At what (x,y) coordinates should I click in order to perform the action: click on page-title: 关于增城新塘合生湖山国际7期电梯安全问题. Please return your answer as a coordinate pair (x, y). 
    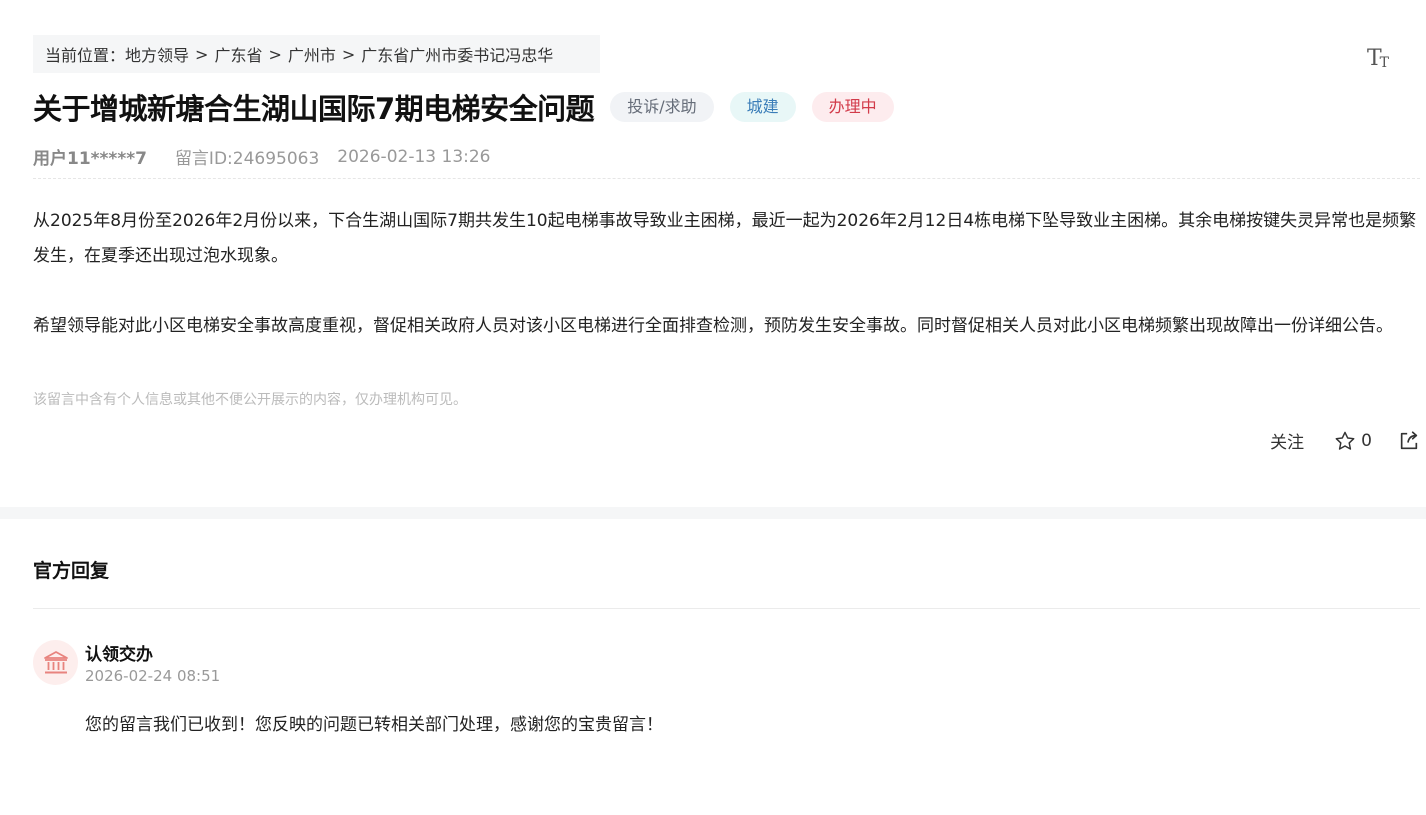
    Looking at the image, I should click on (314, 109).